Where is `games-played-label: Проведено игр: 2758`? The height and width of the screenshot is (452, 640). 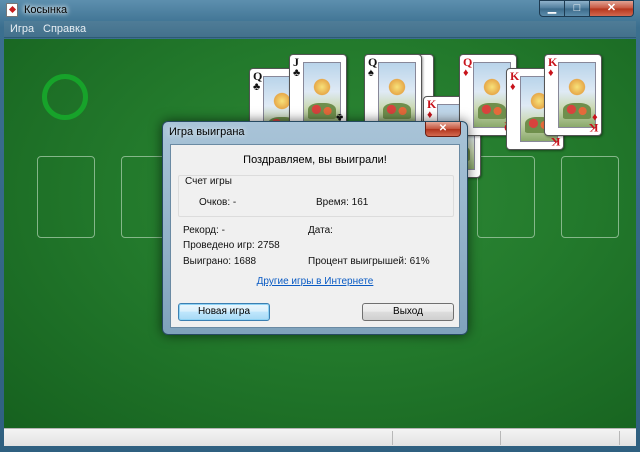 games-played-label: Проведено игр: 2758 is located at coordinates (231, 245).